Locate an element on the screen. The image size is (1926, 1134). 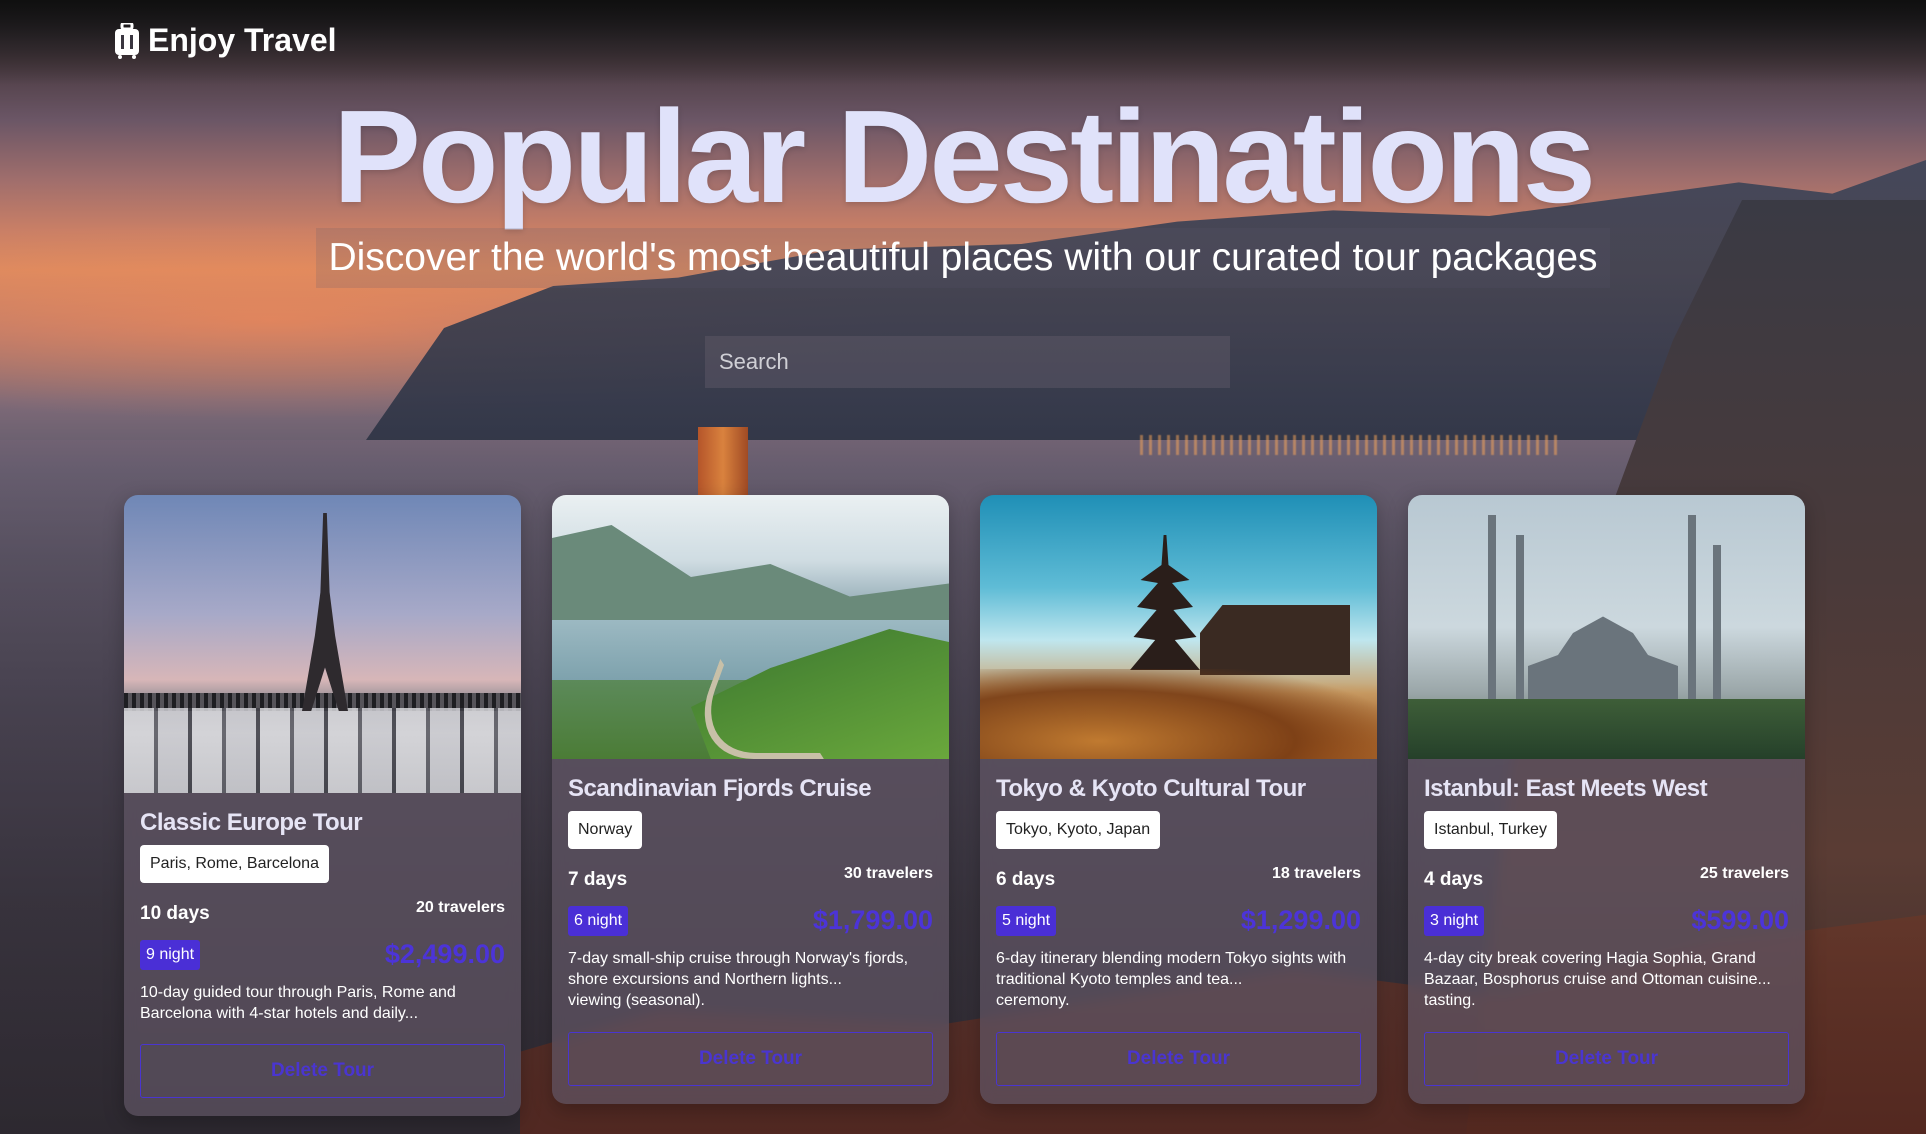
coastal-lights is located at coordinates (1350, 445).